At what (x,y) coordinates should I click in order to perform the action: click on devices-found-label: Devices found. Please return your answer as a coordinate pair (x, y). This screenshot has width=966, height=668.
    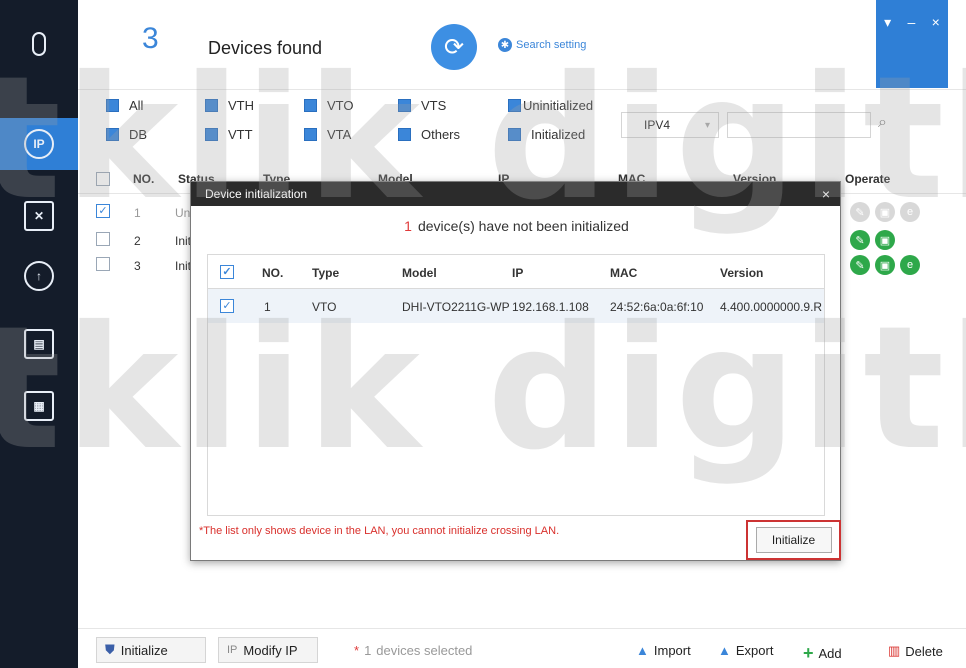
    Looking at the image, I should click on (265, 48).